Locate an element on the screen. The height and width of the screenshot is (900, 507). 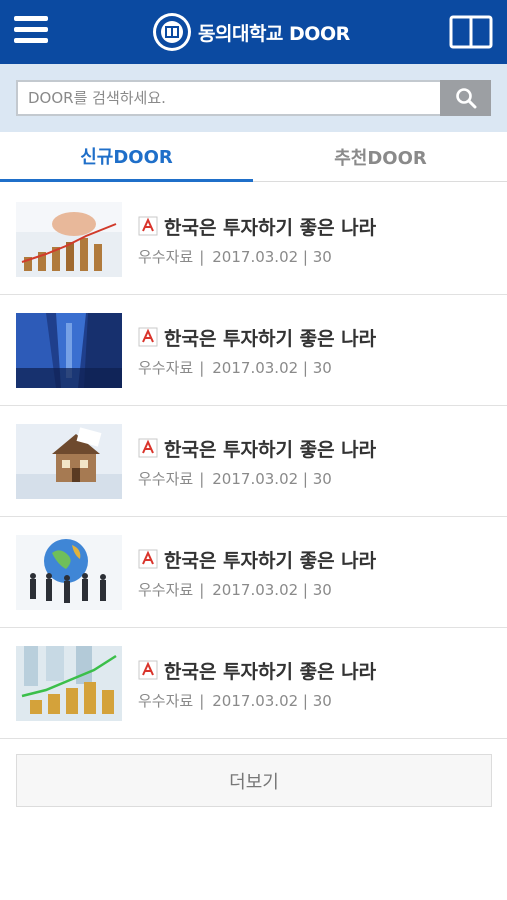
thumbnail-skyscrapers is located at coordinates (69, 350).